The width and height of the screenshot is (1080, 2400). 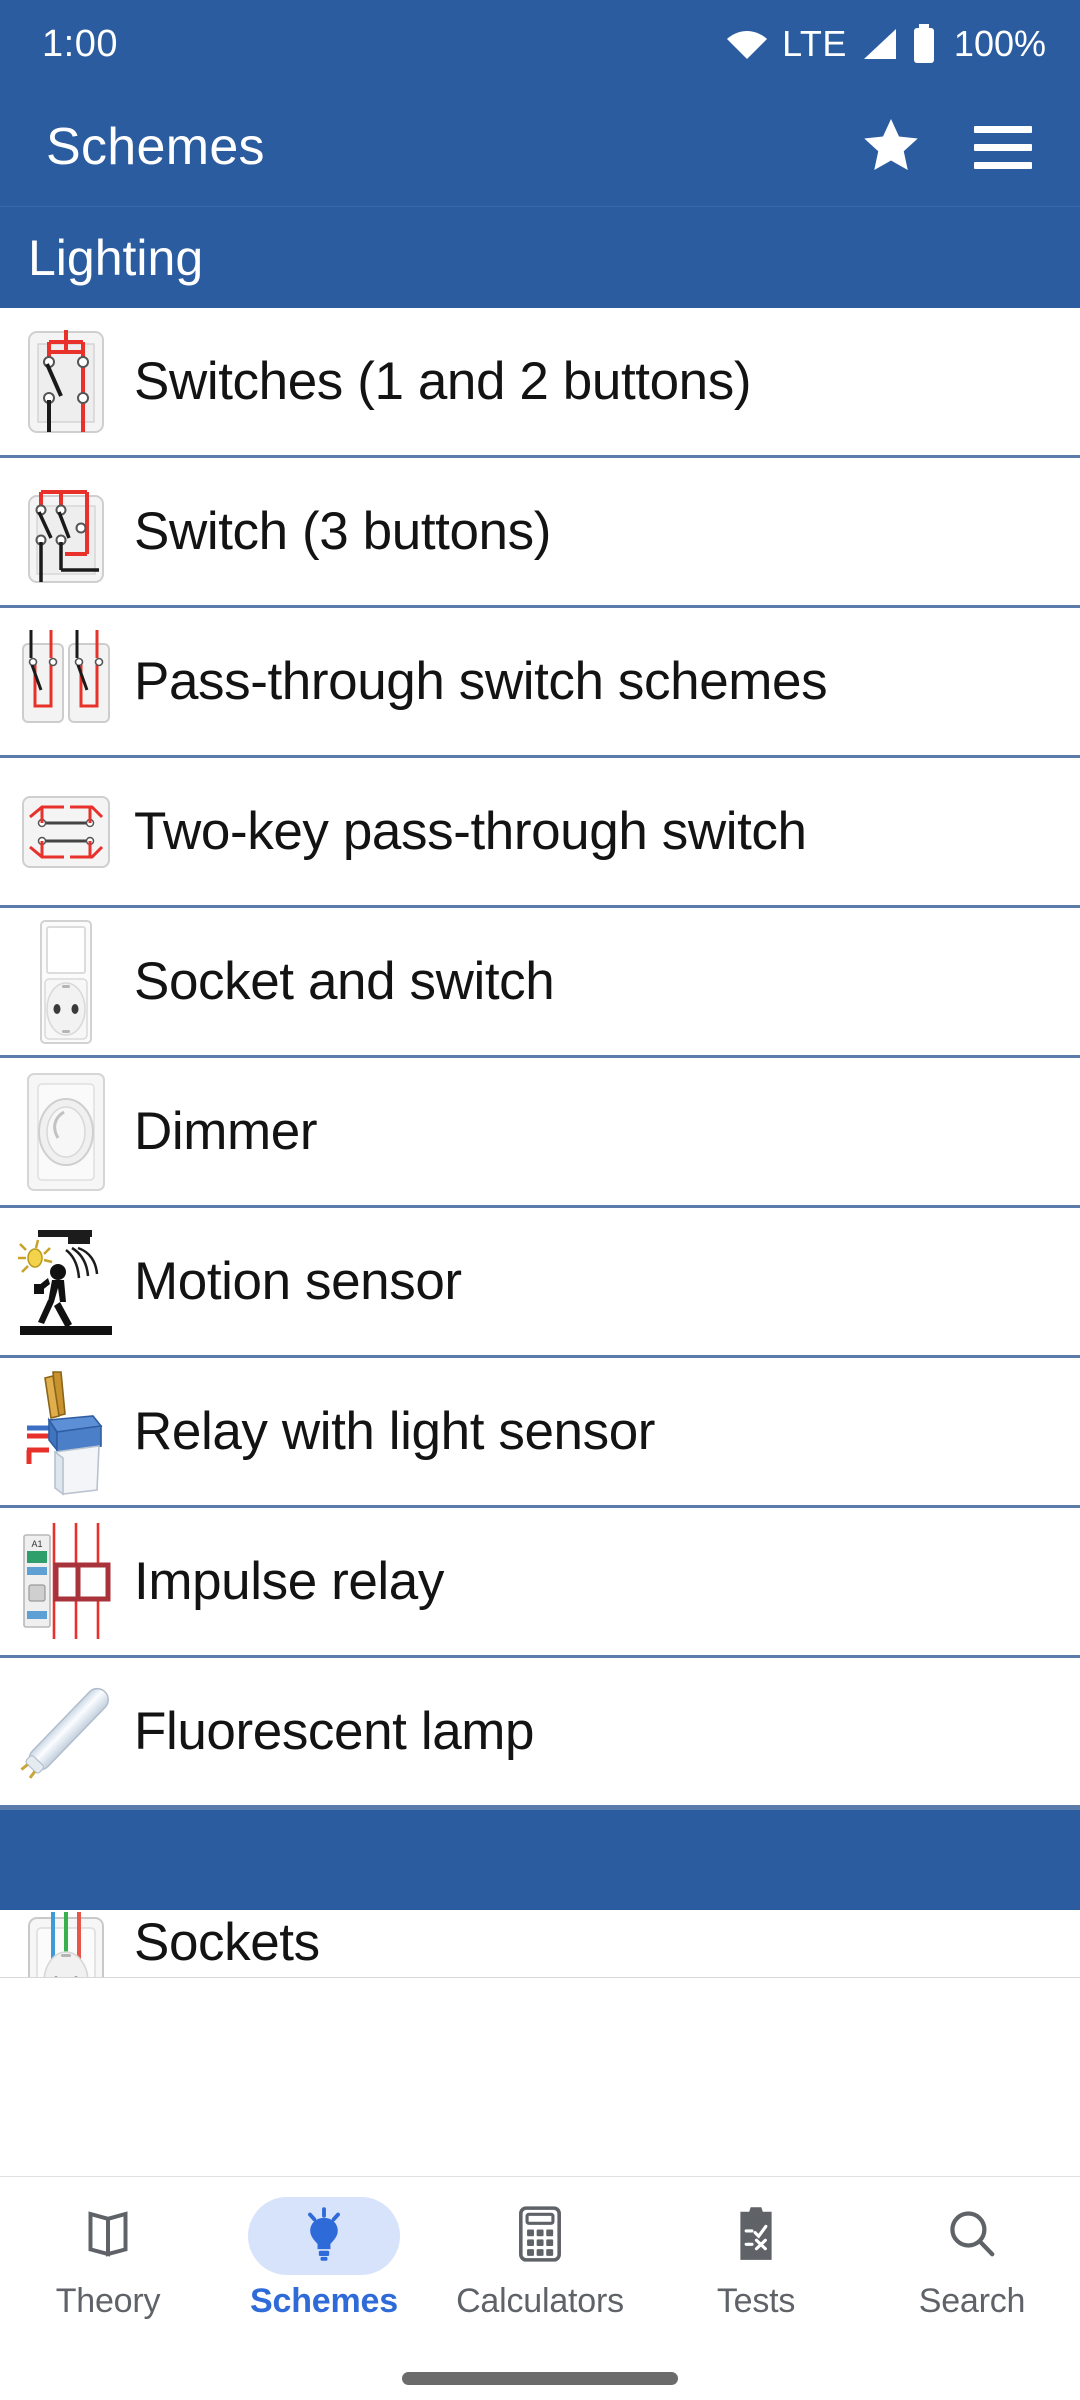 I want to click on nav-pill-theory, so click(x=108, y=2236).